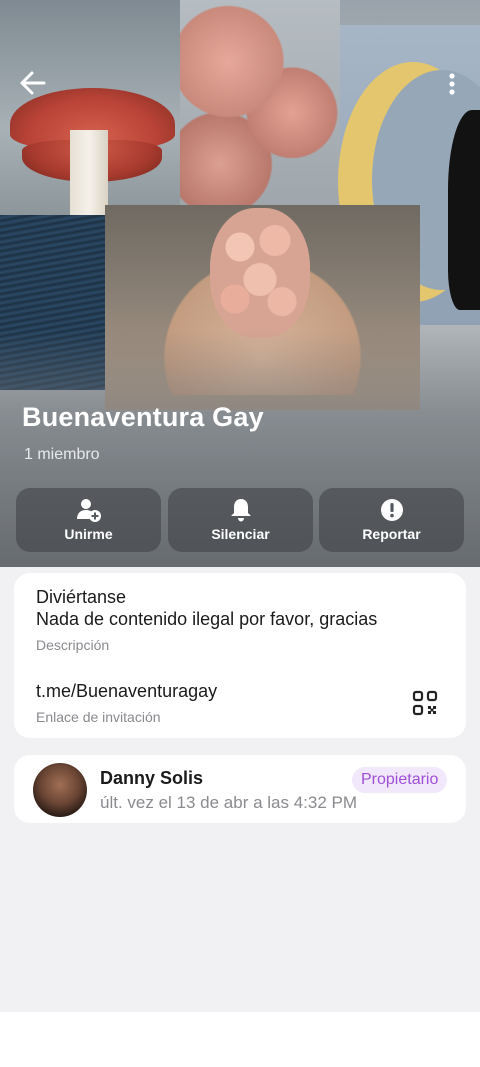  What do you see at coordinates (81, 597) in the screenshot?
I see `description-line-1: Diviértanse` at bounding box center [81, 597].